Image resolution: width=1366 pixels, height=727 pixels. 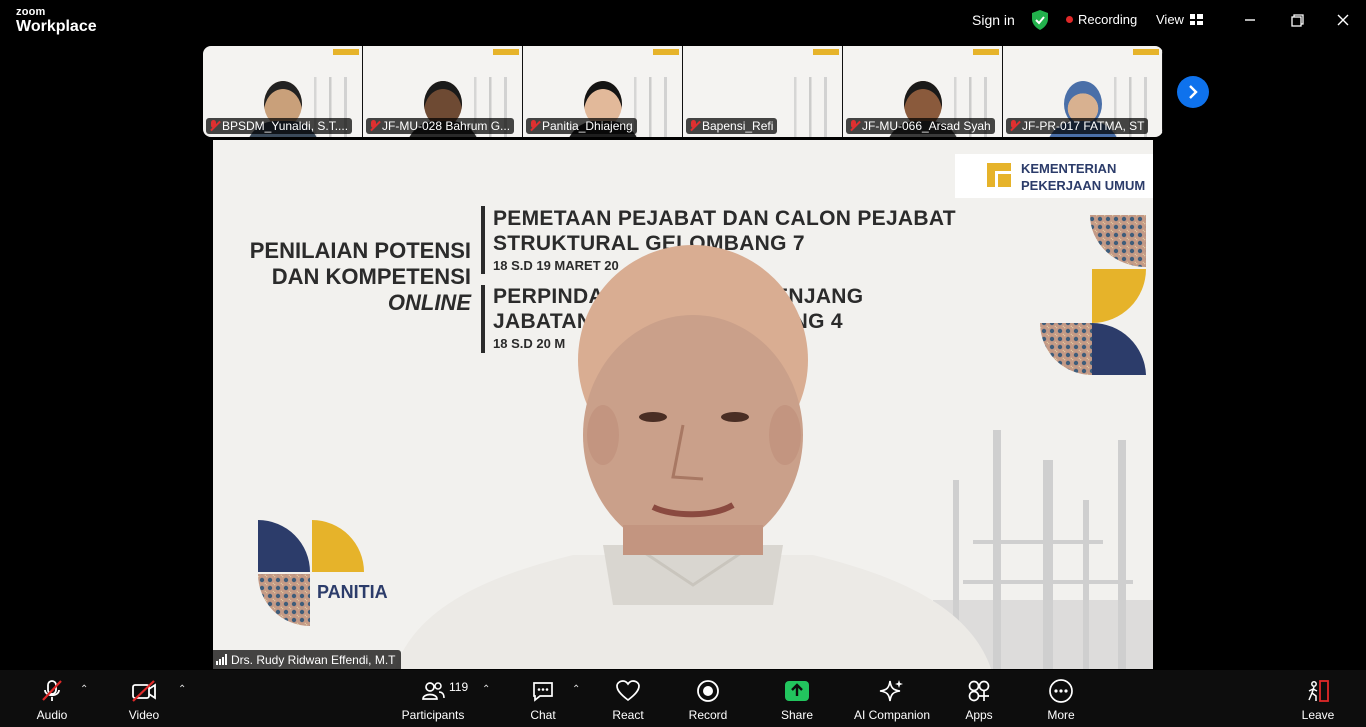 I want to click on leave-button: Leave, so click(x=1318, y=700).